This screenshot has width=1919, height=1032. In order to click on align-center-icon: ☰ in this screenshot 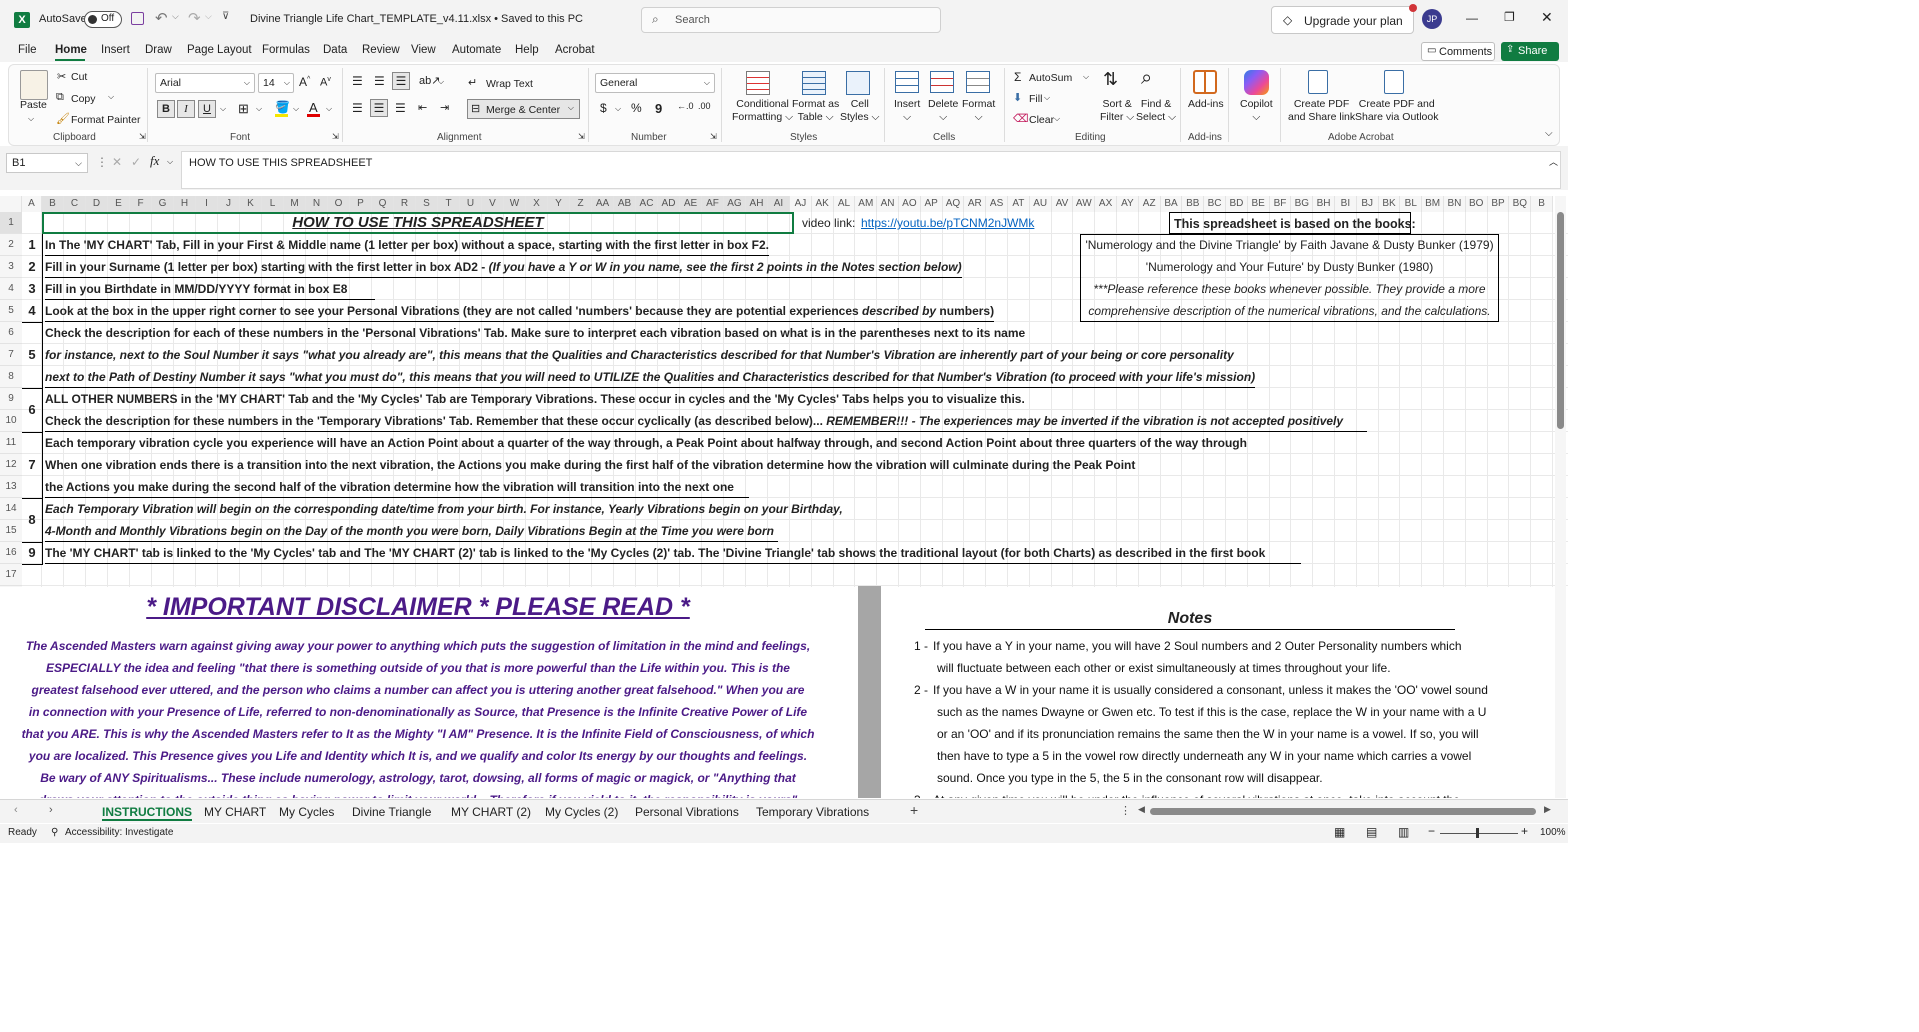, I will do `click(379, 108)`.